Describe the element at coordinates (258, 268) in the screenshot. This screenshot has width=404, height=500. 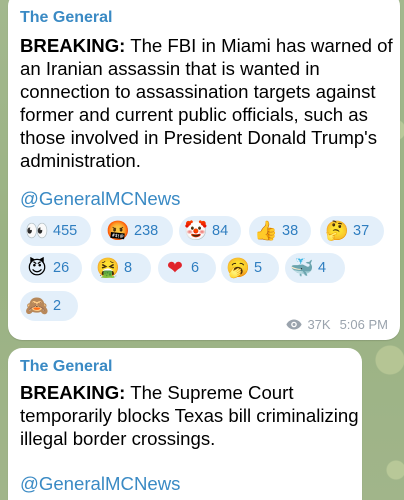
I see `reaction-count: 5` at that location.